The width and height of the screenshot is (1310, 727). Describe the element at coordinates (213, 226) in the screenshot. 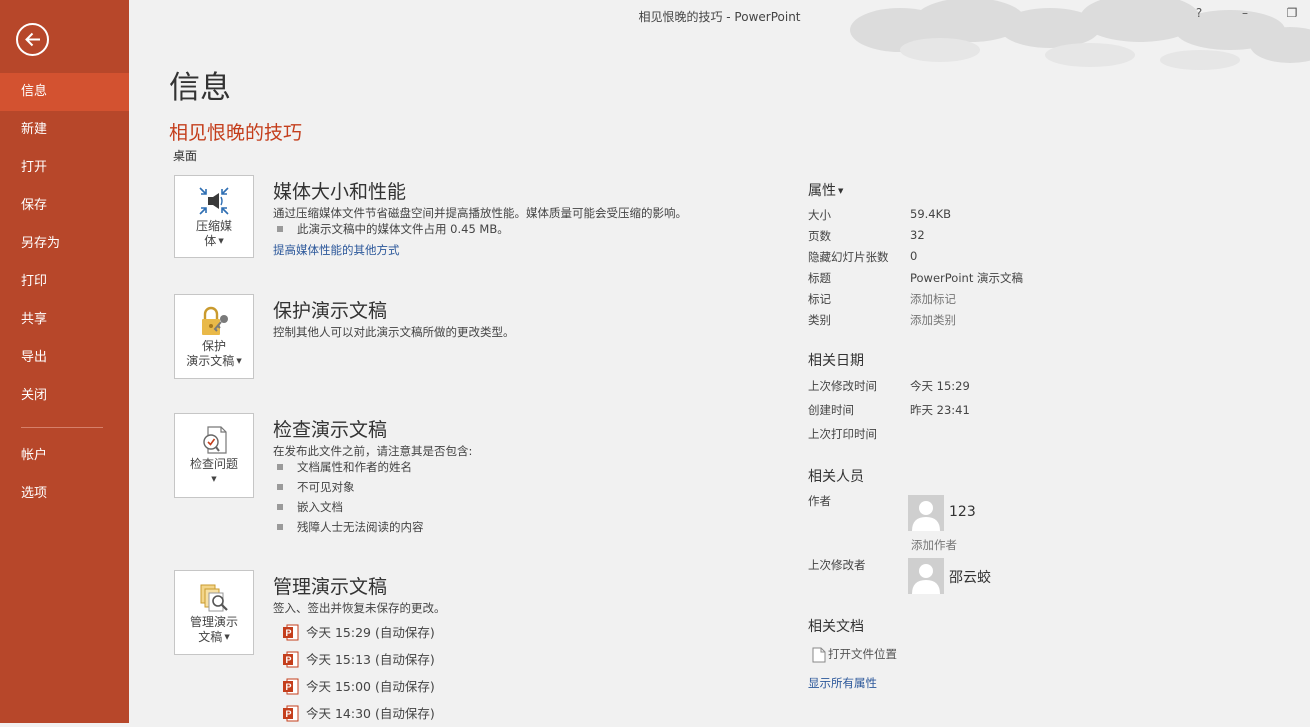

I see `compress-media-label-1: 压缩媒` at that location.